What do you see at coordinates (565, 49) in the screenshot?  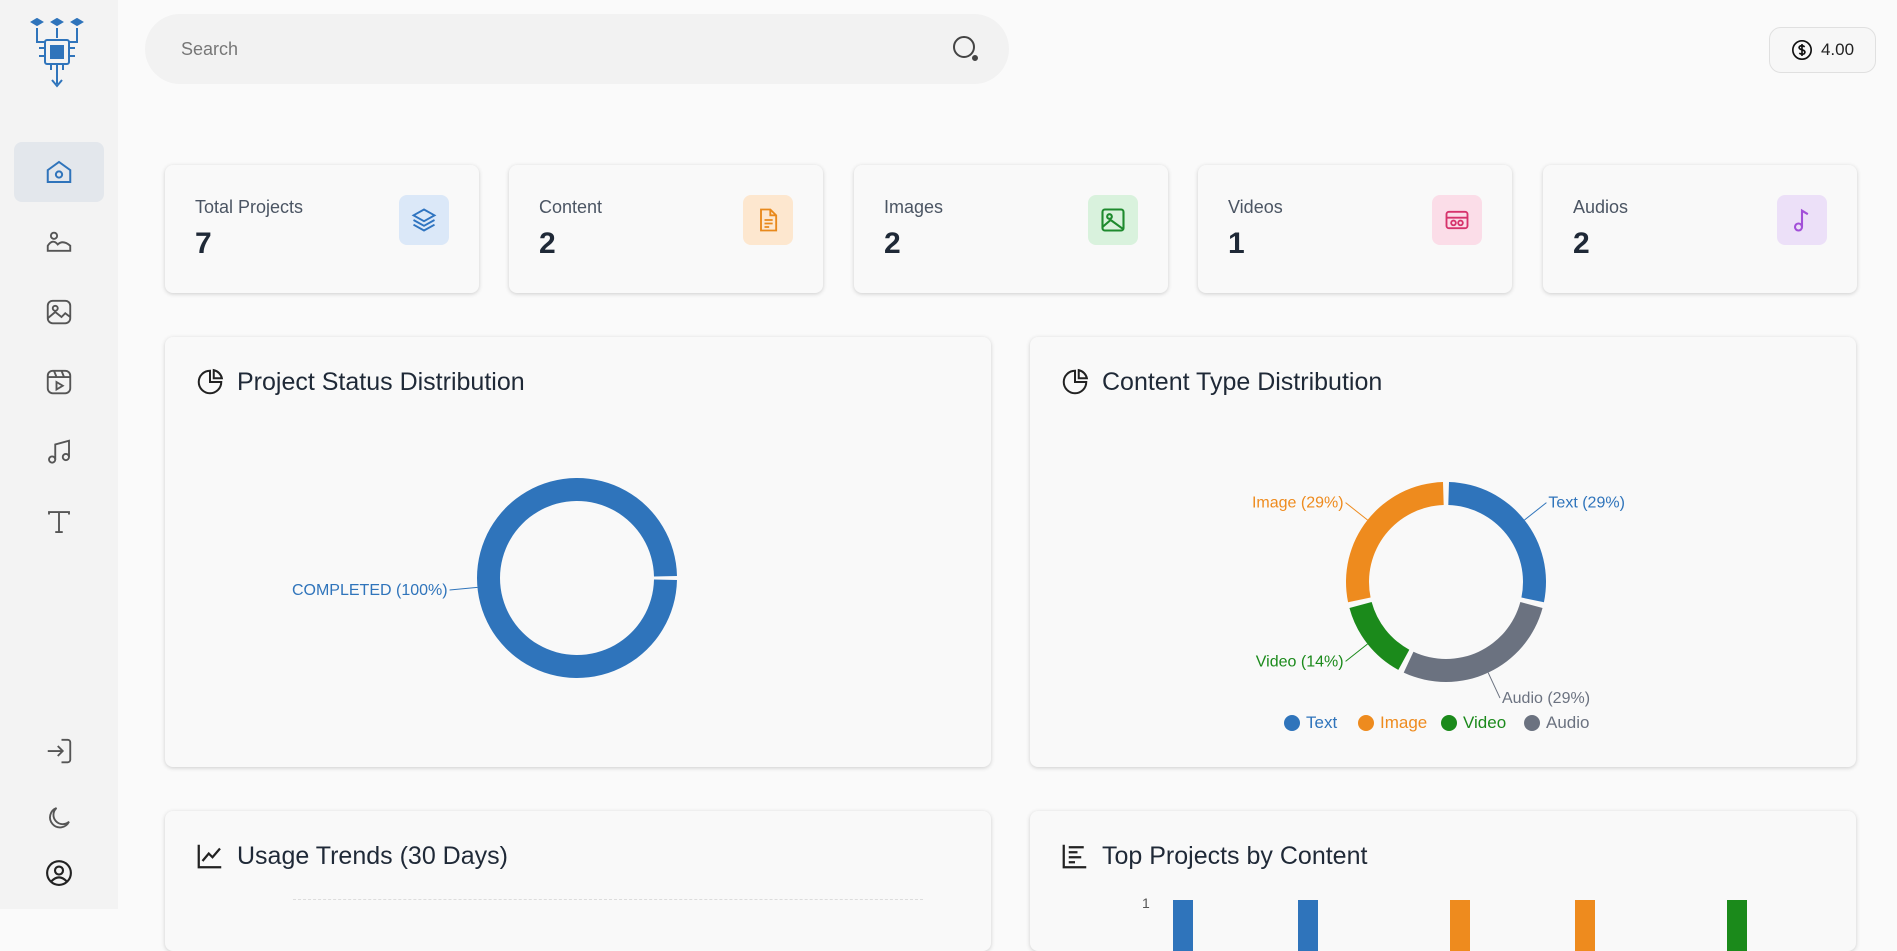 I see `search-input` at bounding box center [565, 49].